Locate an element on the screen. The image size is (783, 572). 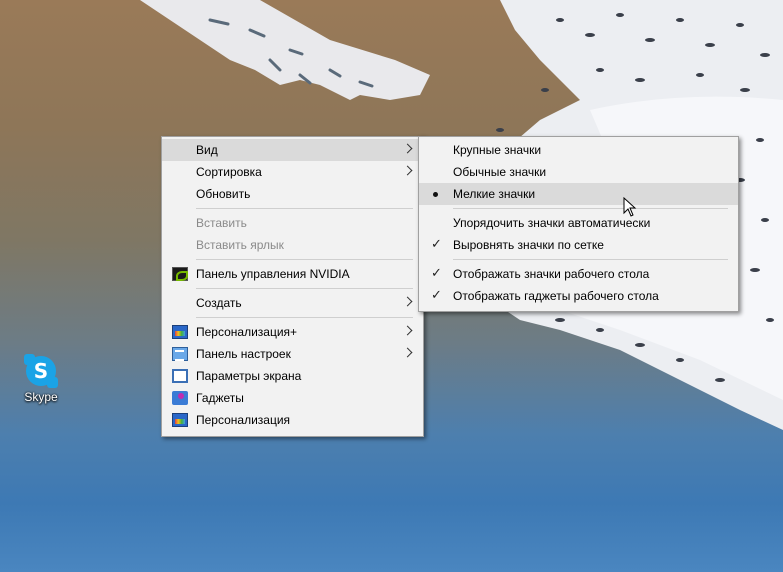
menu-item-personalization-plus: Персонализация+ is located at coordinates (292, 332).